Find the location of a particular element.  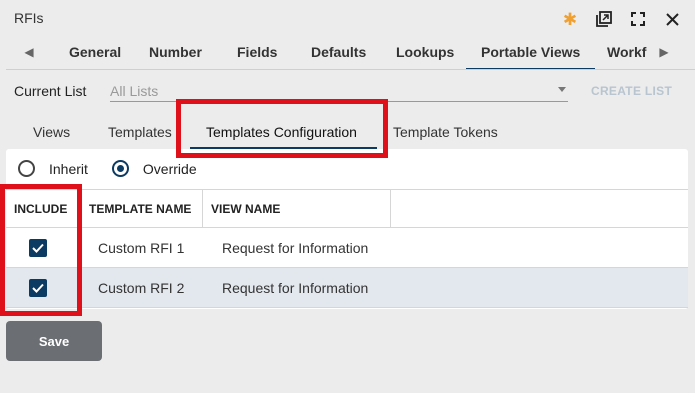

grid-header: INCLUDE TEMPLATE NAME VIEW NAME is located at coordinates (347, 208).